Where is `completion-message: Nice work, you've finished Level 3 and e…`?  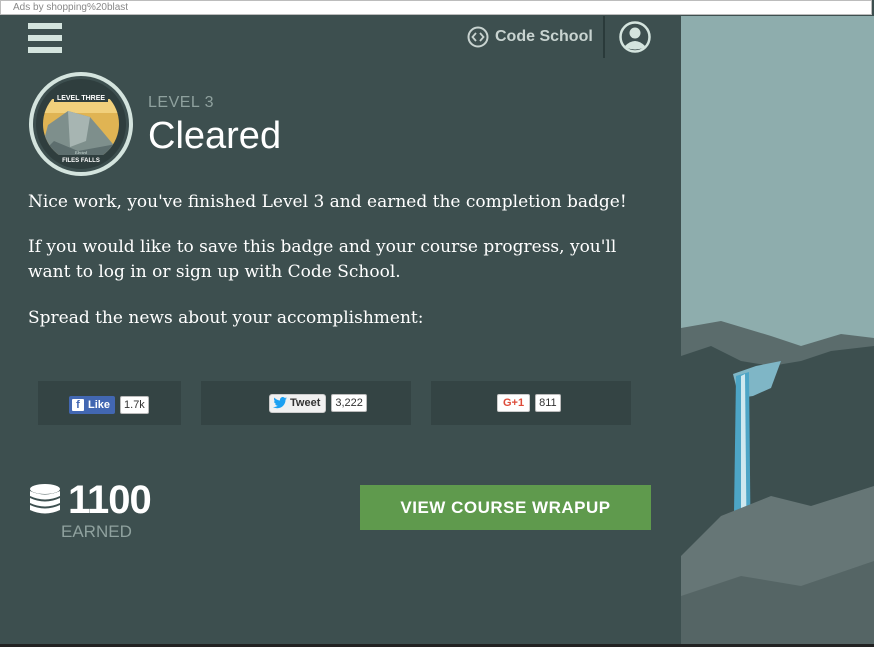
completion-message: Nice work, you've finished Level 3 and e… is located at coordinates (327, 202).